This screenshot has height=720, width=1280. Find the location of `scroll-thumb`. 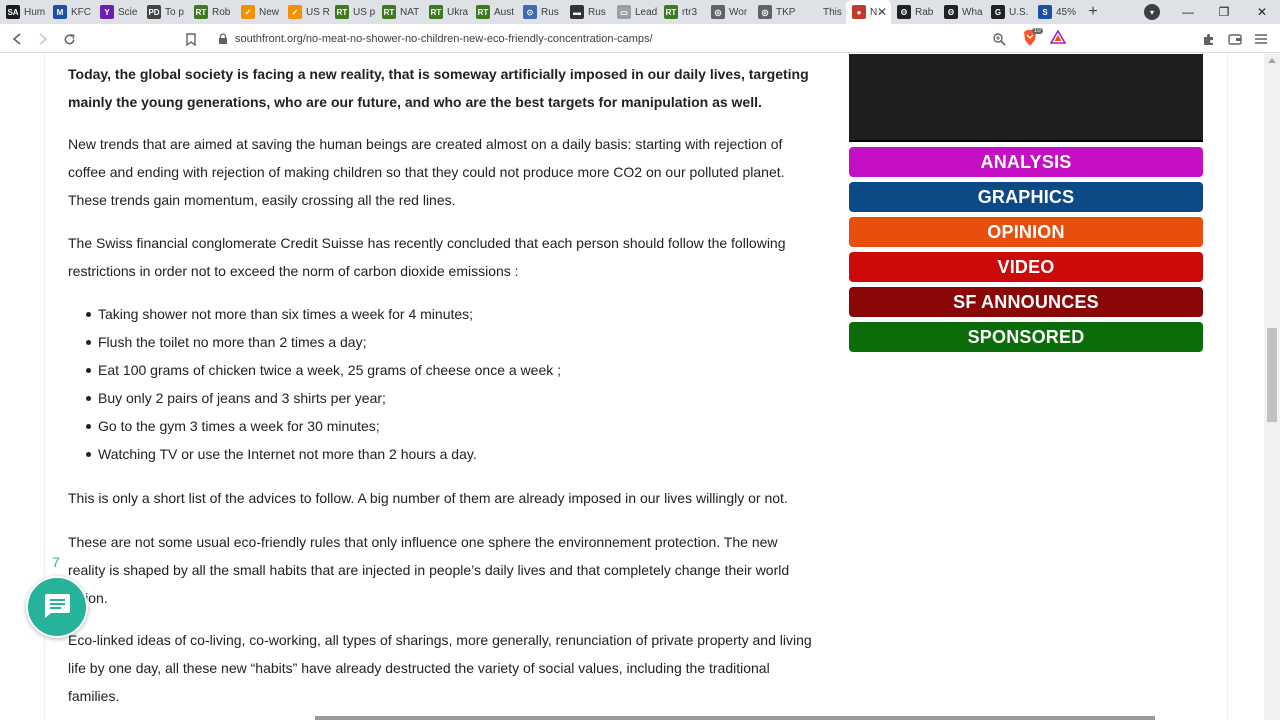

scroll-thumb is located at coordinates (1272, 375).